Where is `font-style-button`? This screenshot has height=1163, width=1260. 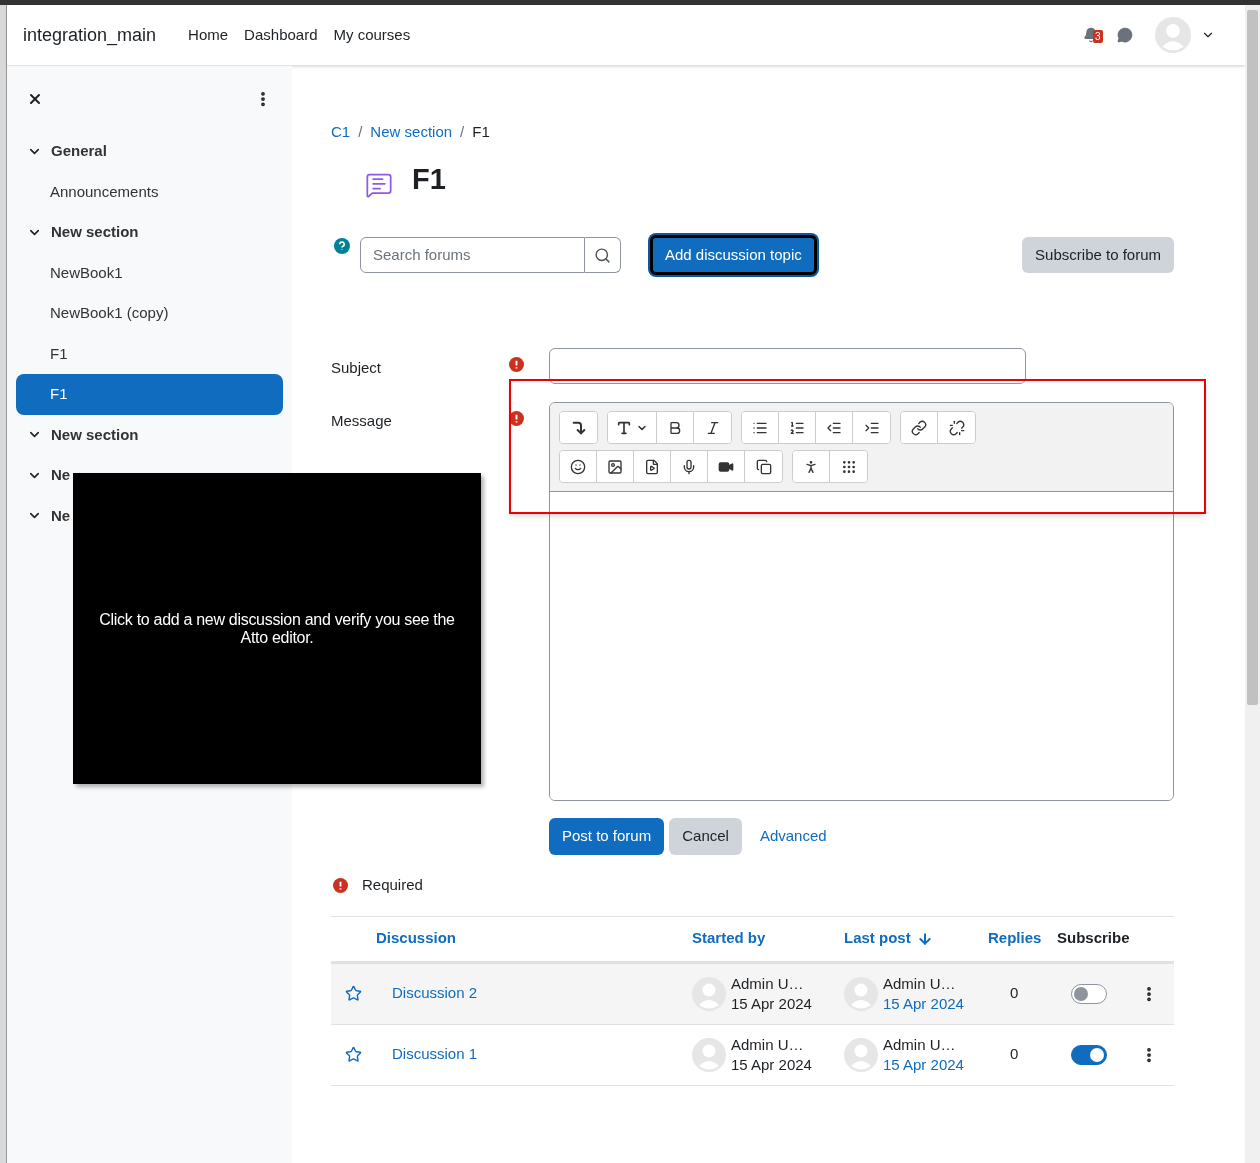
font-style-button is located at coordinates (632, 427).